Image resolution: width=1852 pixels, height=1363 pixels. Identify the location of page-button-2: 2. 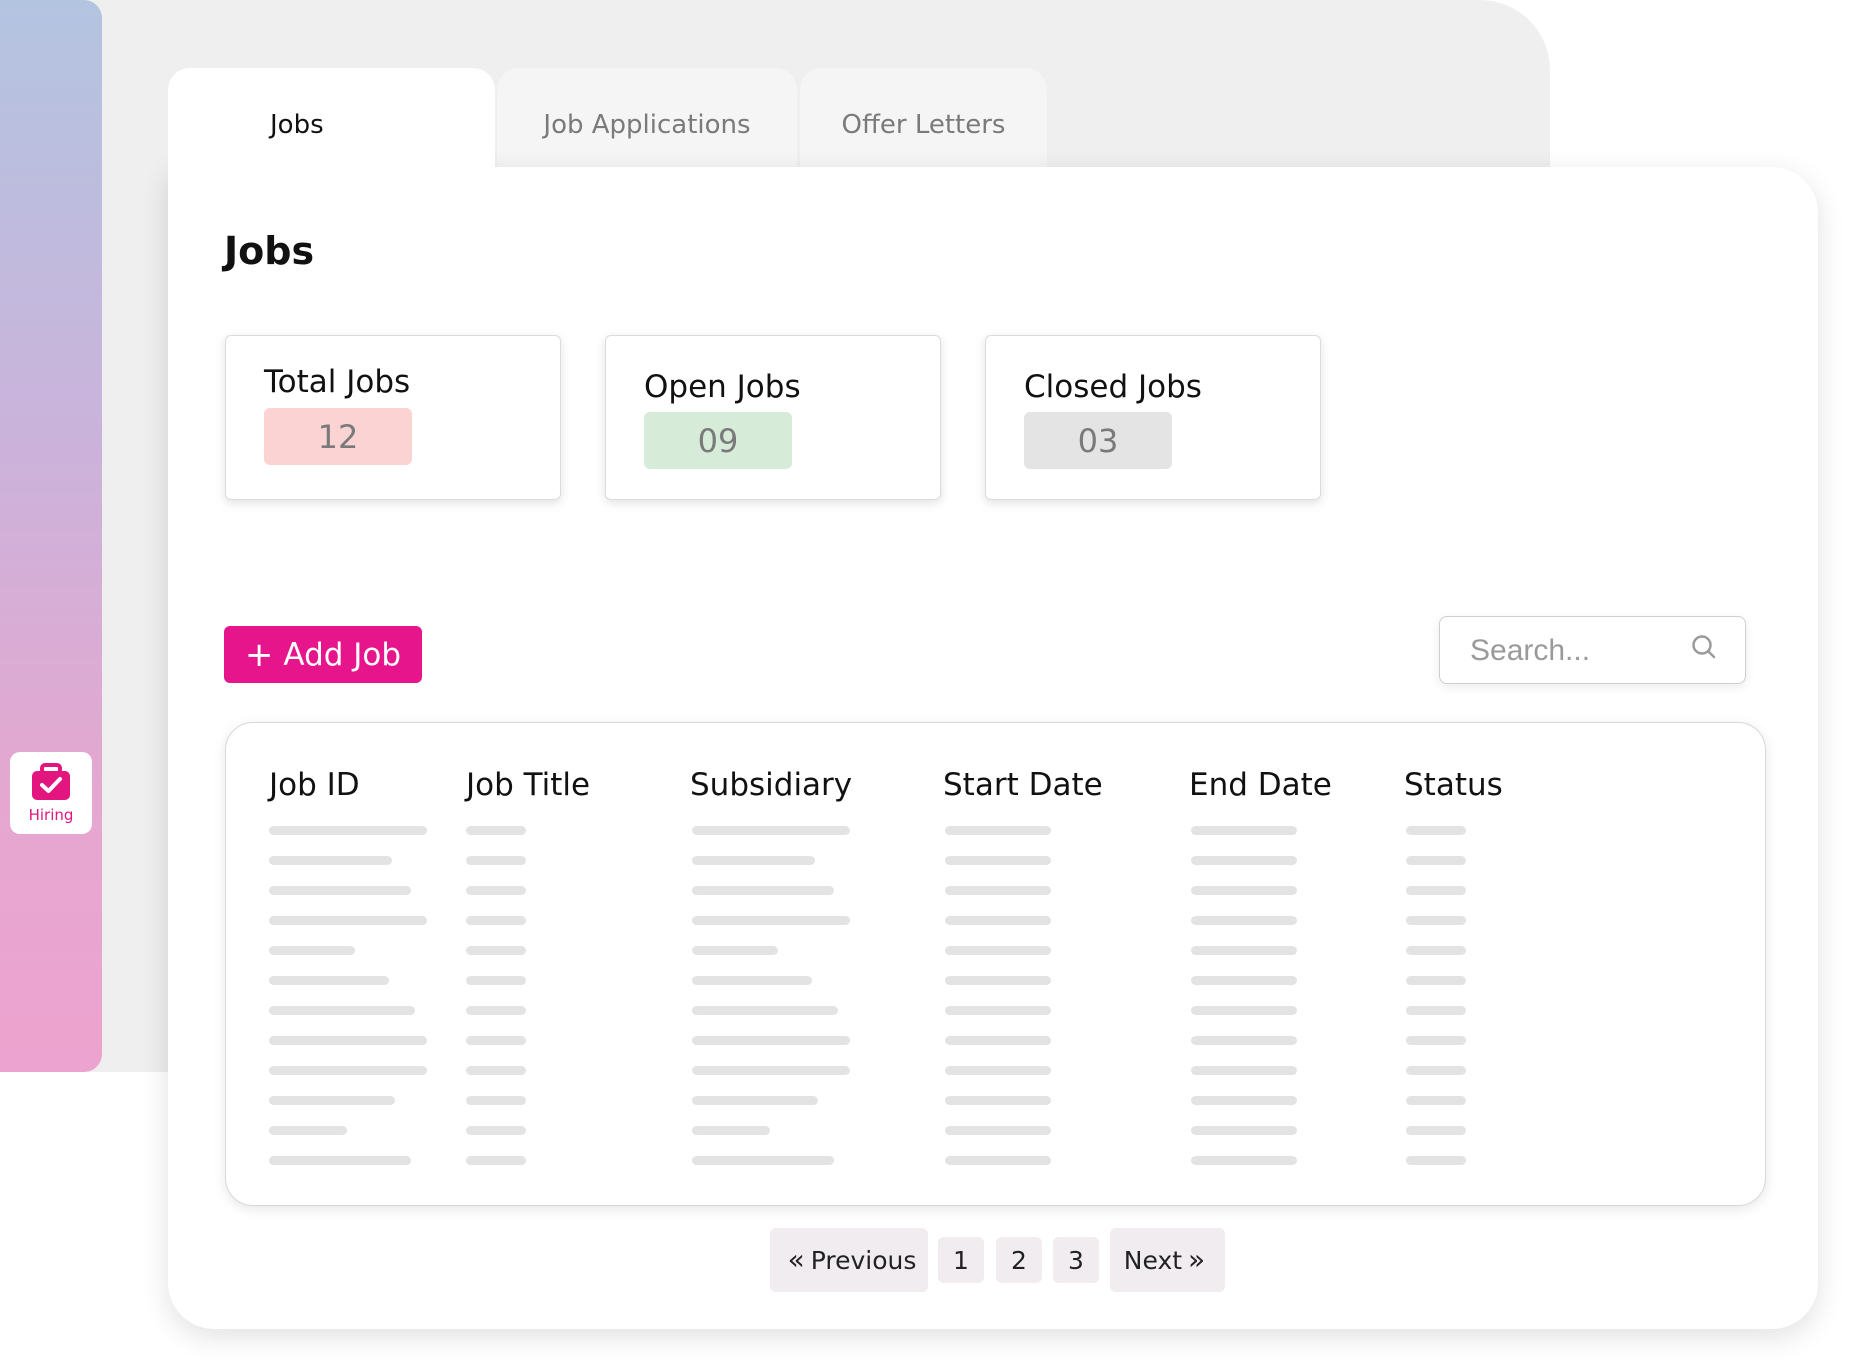
(1019, 1260).